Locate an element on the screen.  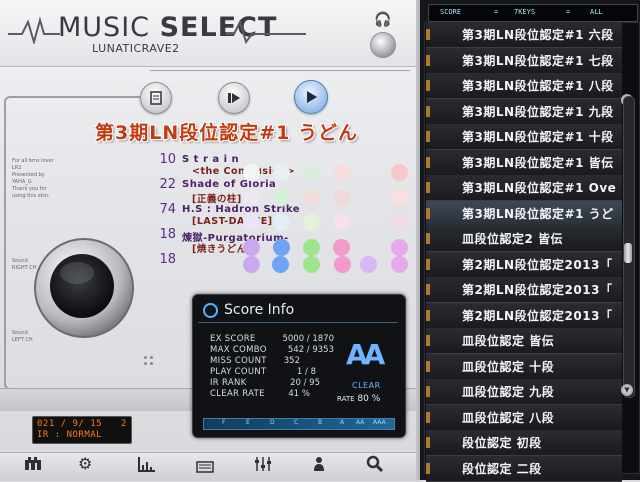
memo-icon is located at coordinates (156, 98).